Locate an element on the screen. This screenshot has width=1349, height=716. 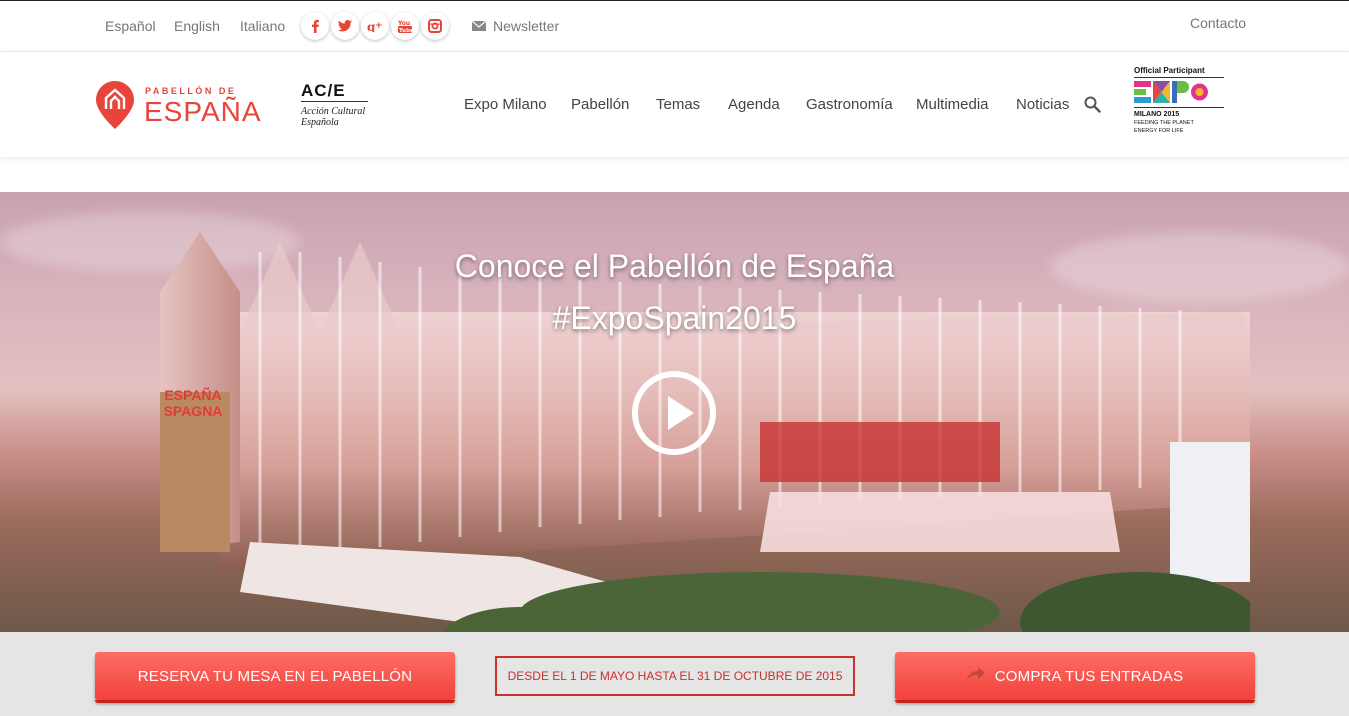
nav-multimedia: Multimedia is located at coordinates (952, 104).